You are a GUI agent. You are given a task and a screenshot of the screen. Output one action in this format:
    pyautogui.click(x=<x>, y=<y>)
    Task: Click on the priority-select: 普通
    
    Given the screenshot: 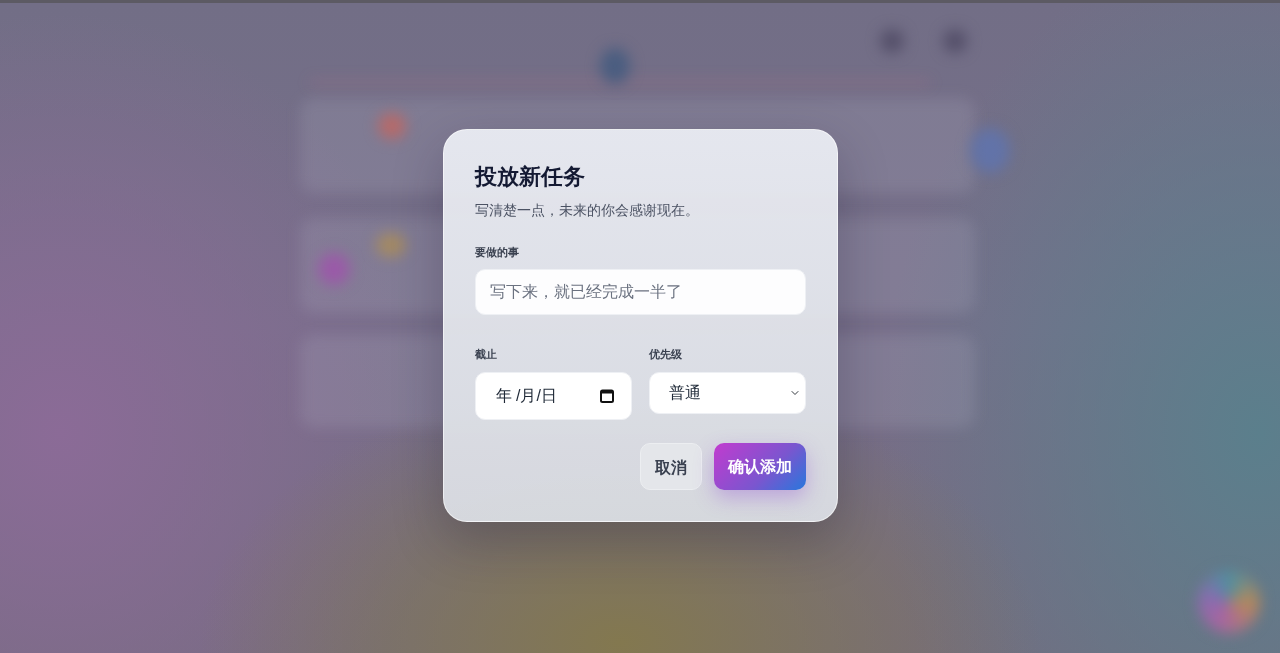 What is the action you would take?
    pyautogui.click(x=727, y=393)
    